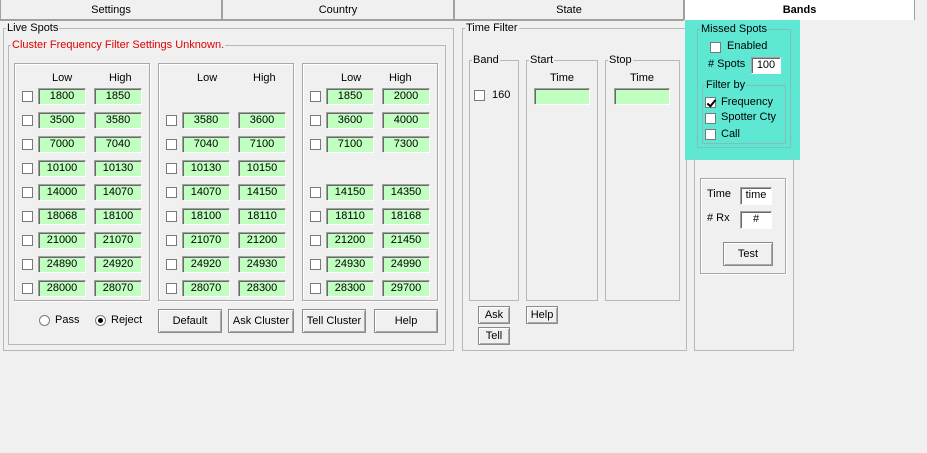 The height and width of the screenshot is (453, 927). What do you see at coordinates (406, 120) in the screenshot?
I see `high-freq-field: 4000` at bounding box center [406, 120].